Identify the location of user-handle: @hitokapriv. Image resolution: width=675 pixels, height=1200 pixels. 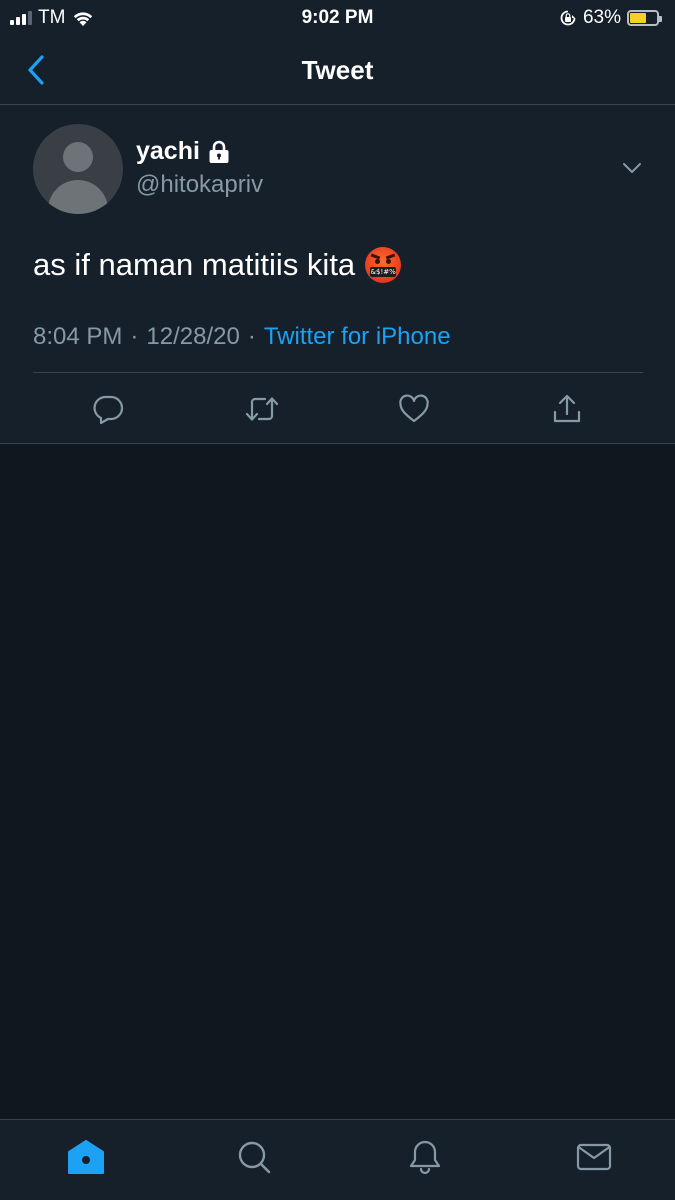
(199, 185).